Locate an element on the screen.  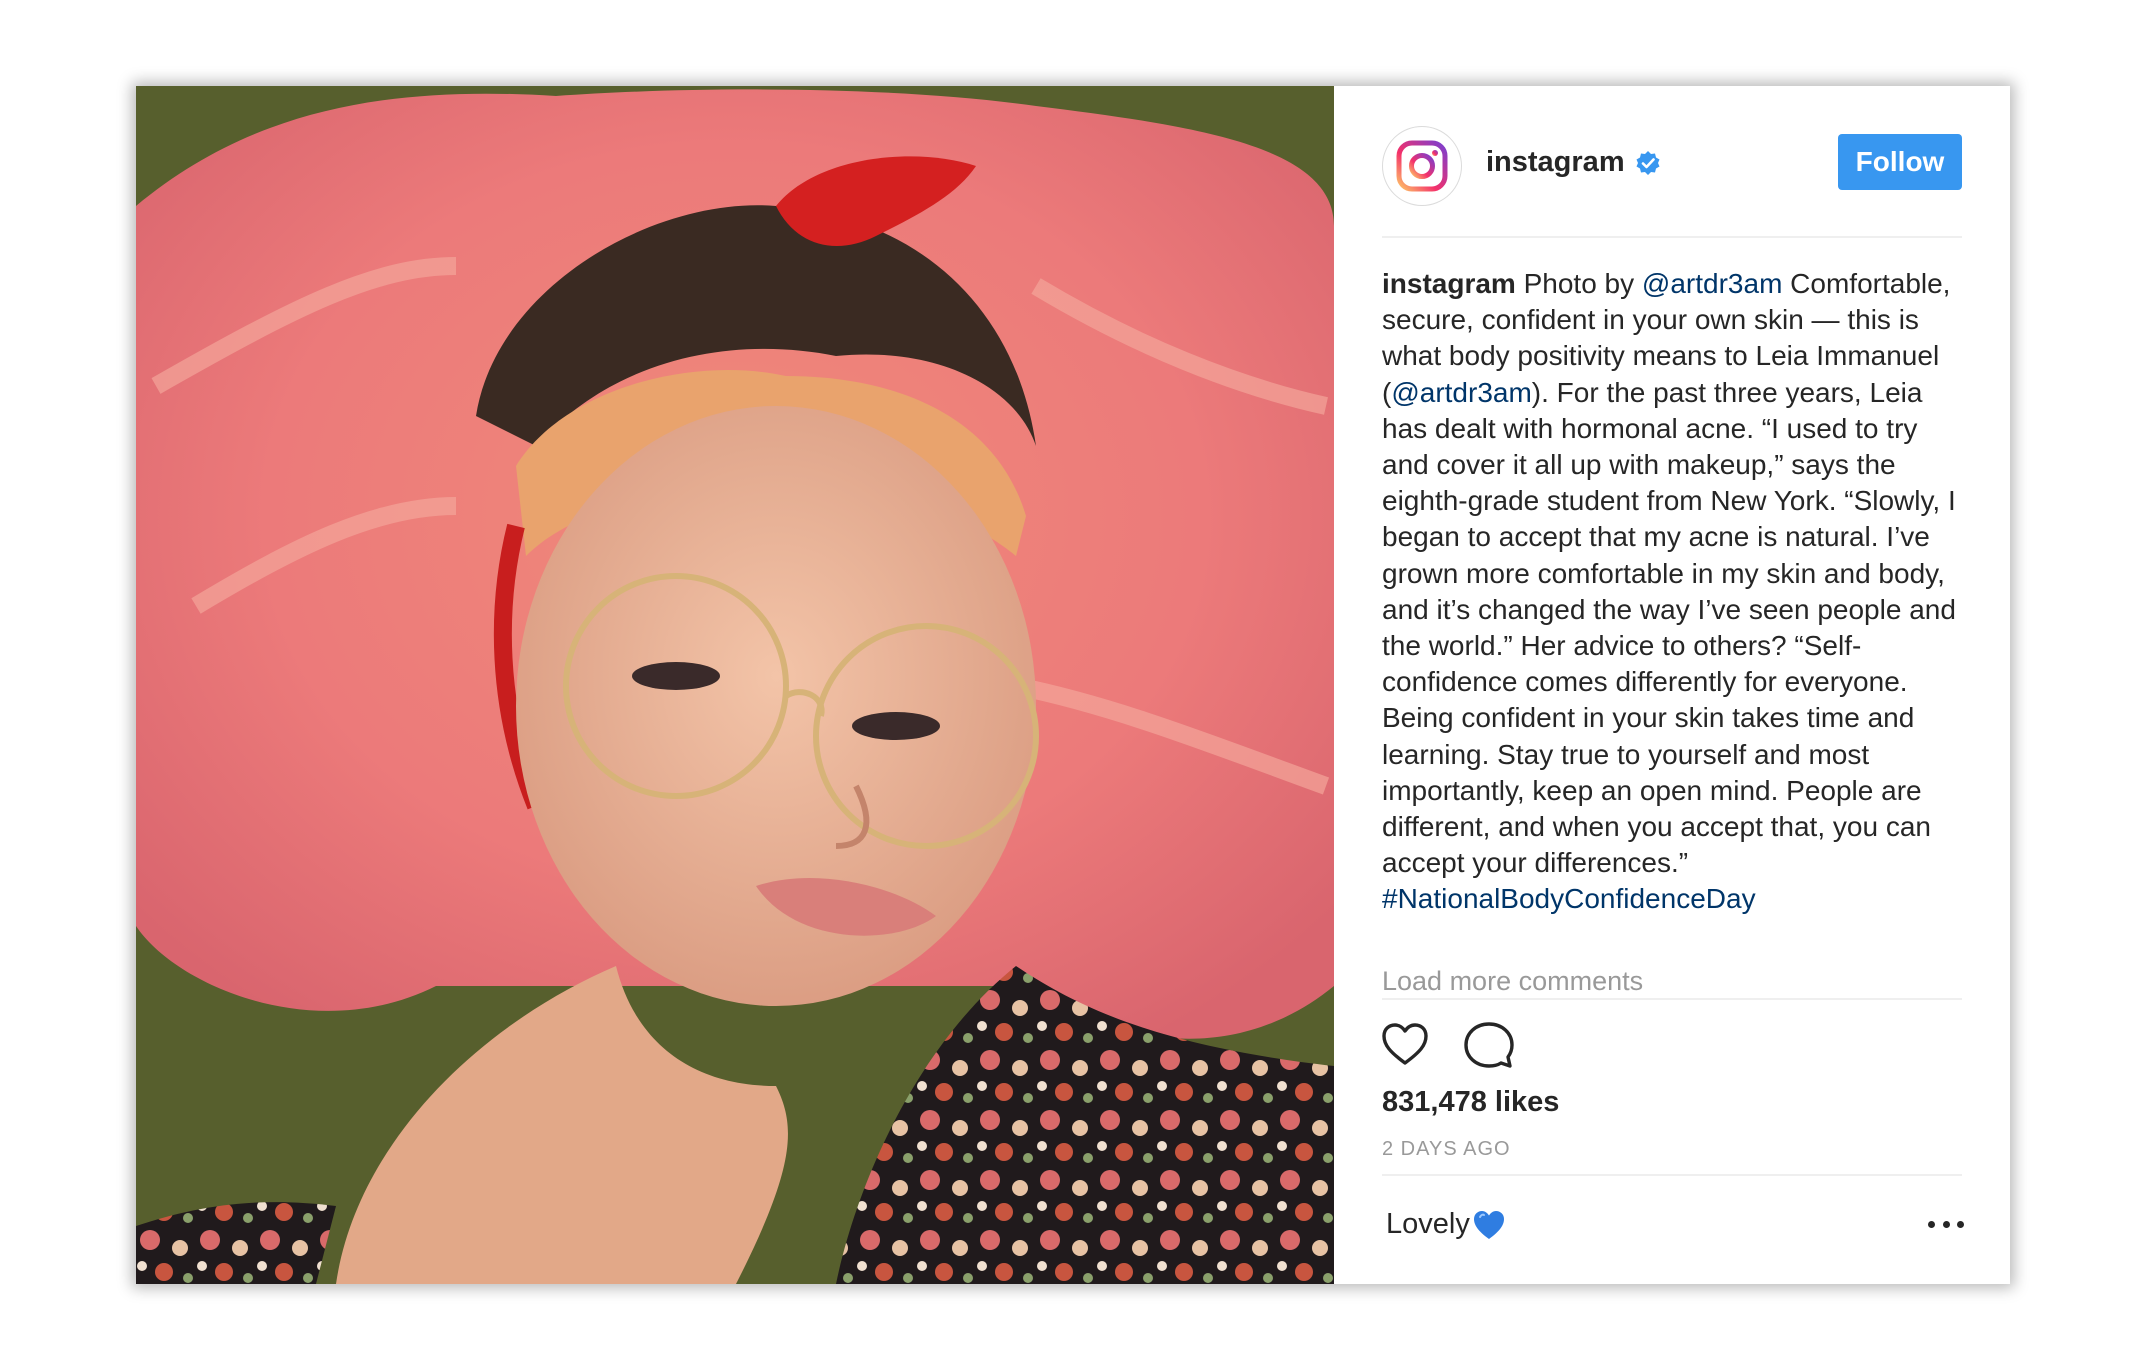
author-avatar is located at coordinates (1422, 166).